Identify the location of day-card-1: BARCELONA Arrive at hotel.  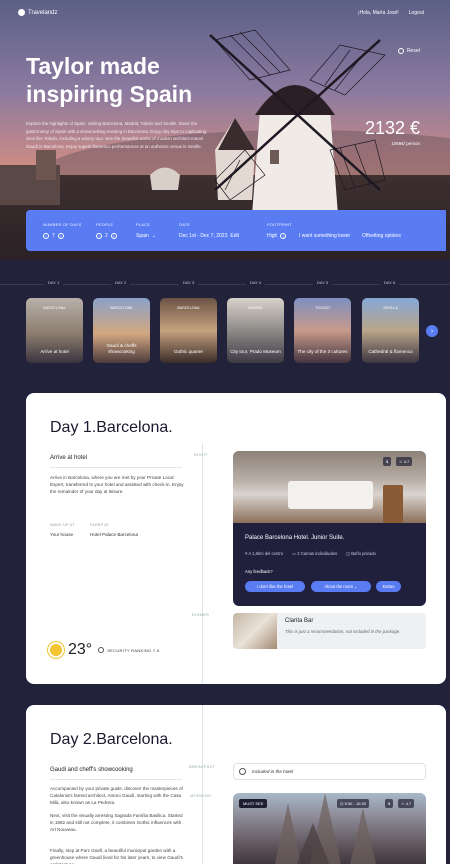
(54, 330).